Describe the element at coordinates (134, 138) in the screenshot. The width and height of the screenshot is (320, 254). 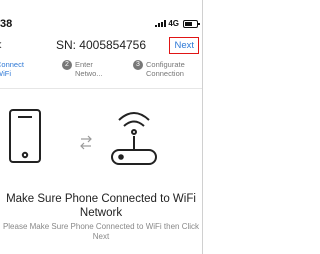
I see `router-icon` at that location.